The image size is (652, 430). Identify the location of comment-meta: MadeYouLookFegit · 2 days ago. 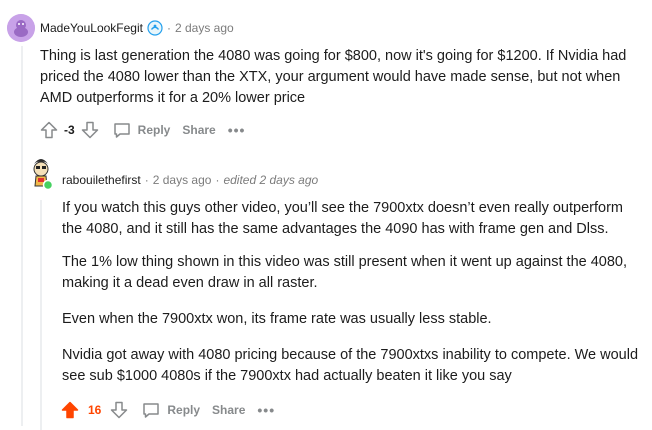
(137, 28).